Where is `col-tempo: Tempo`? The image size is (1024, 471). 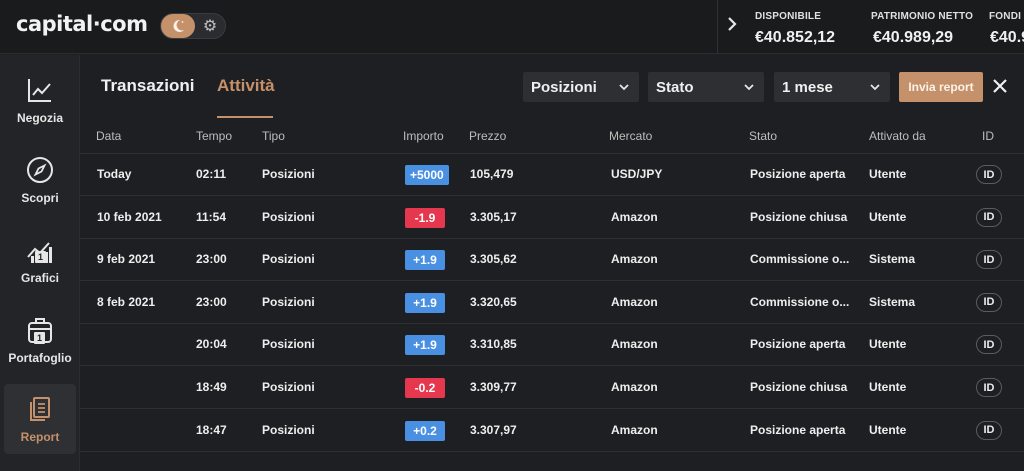 col-tempo: Tempo is located at coordinates (214, 136).